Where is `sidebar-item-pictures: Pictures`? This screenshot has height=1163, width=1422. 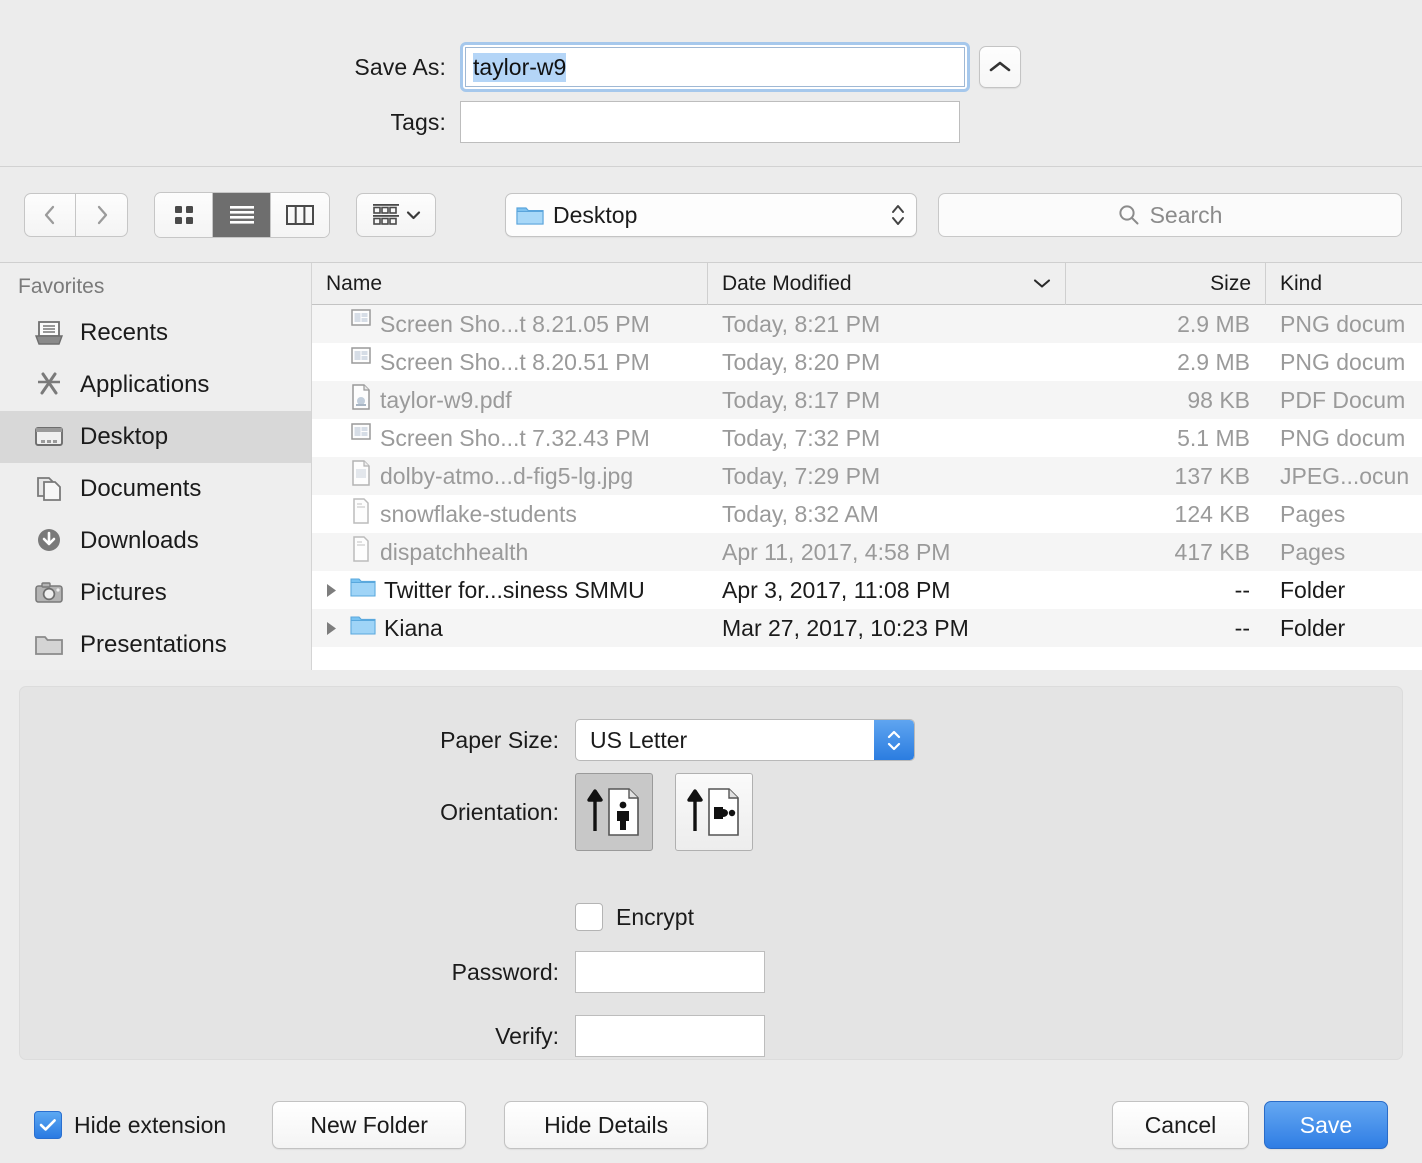
sidebar-item-pictures: Pictures is located at coordinates (155, 593).